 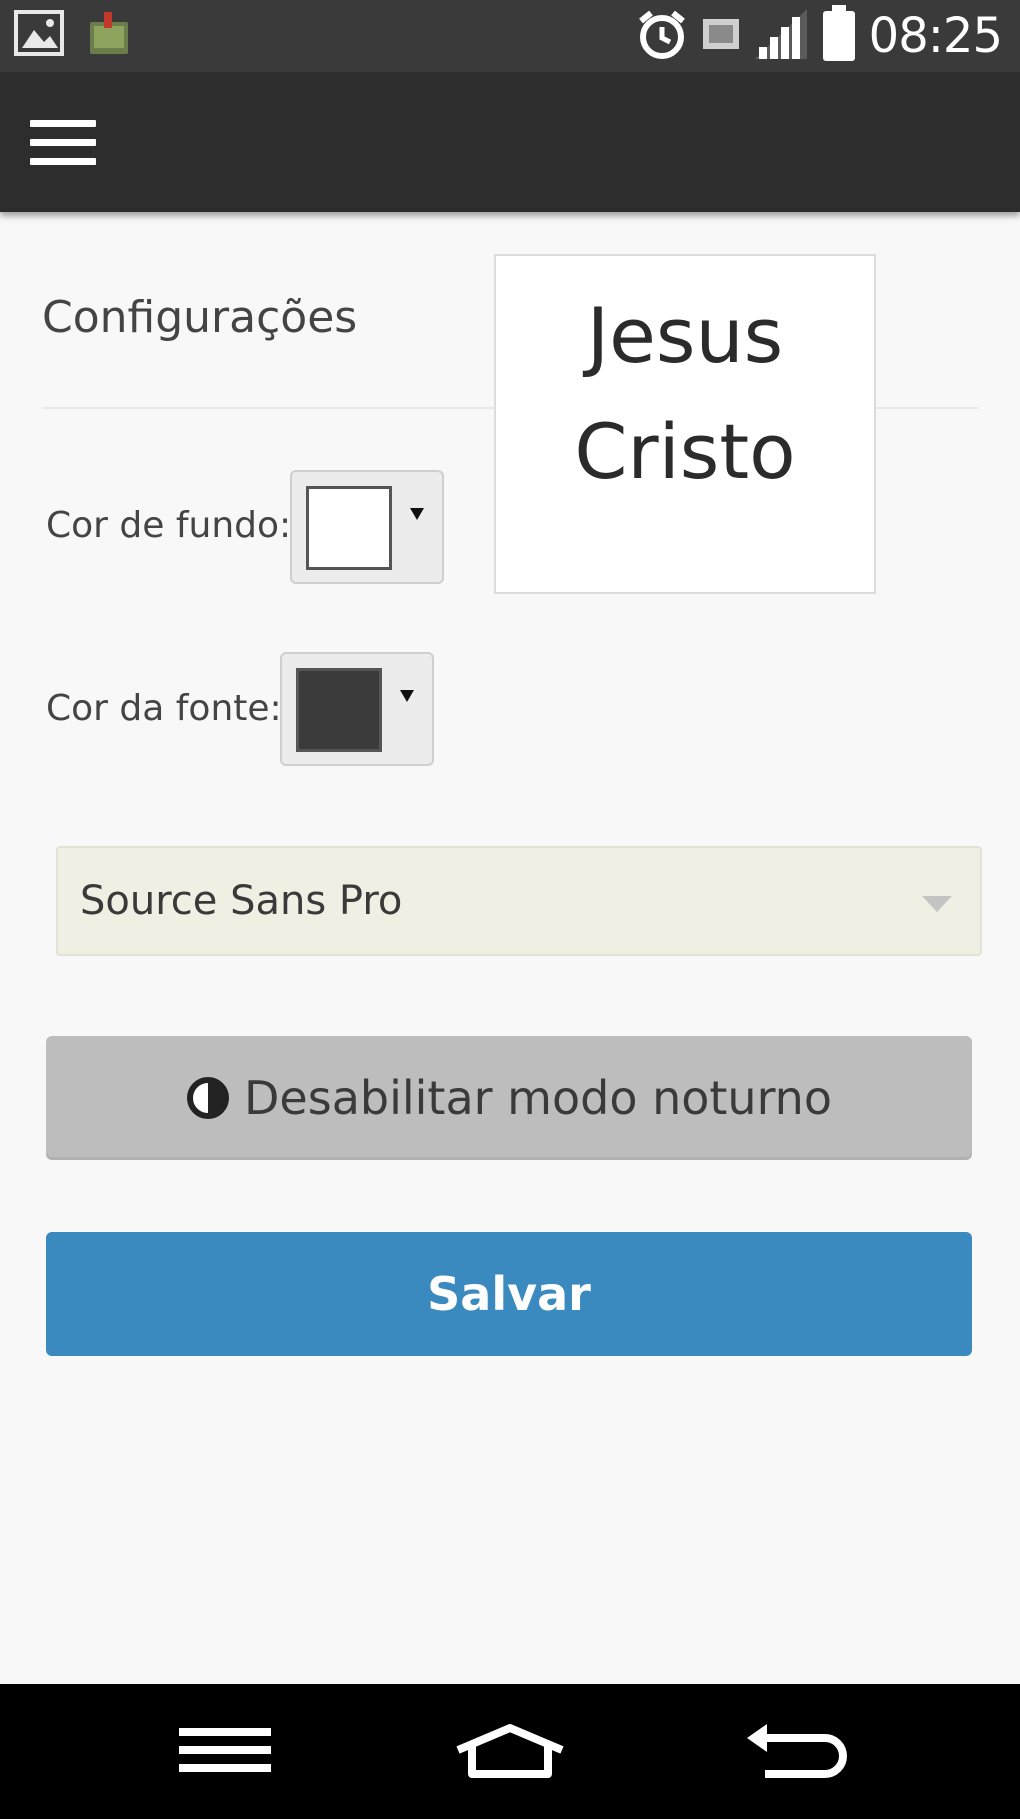 I want to click on menu-icon, so click(x=225, y=1750).